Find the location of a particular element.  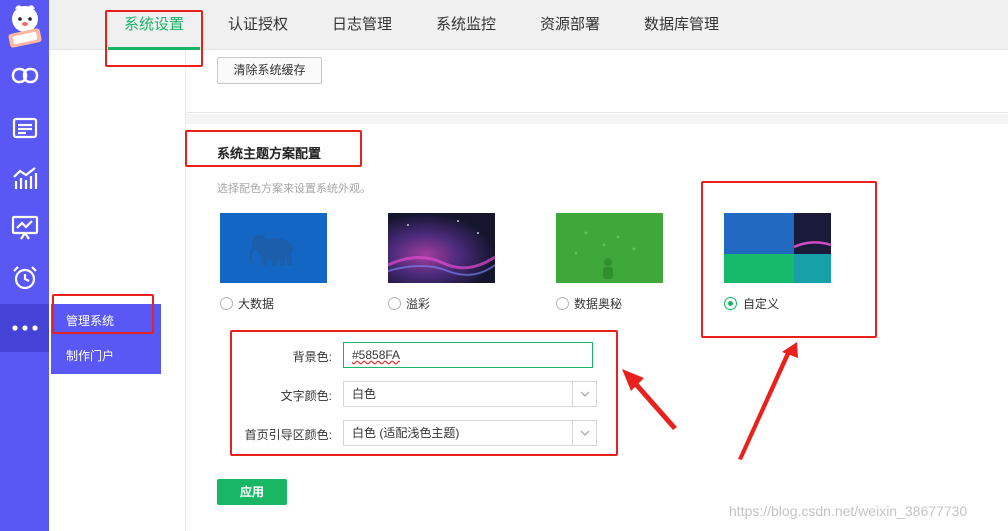

aurora-icon is located at coordinates (441, 248).